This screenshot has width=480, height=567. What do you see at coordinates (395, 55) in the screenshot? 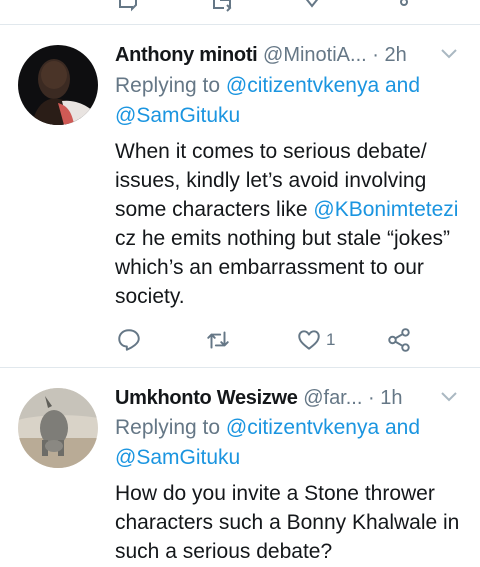
I see `timestamp: 2h` at bounding box center [395, 55].